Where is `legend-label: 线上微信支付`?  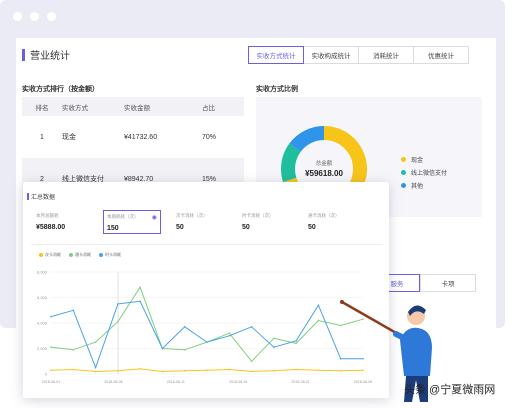
legend-label: 线上微信支付 is located at coordinates (429, 174).